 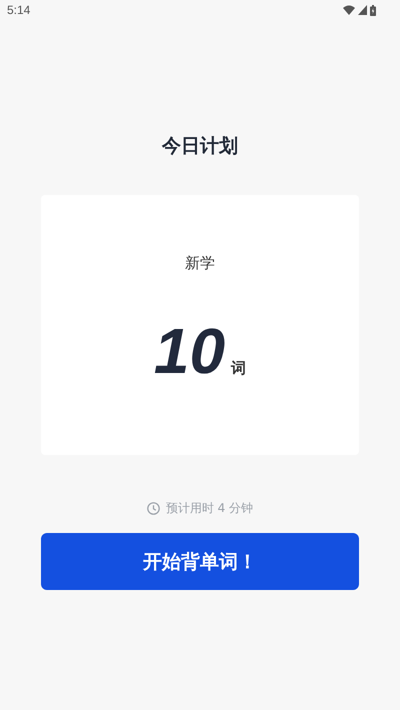 What do you see at coordinates (349, 10) in the screenshot?
I see `wifi-icon` at bounding box center [349, 10].